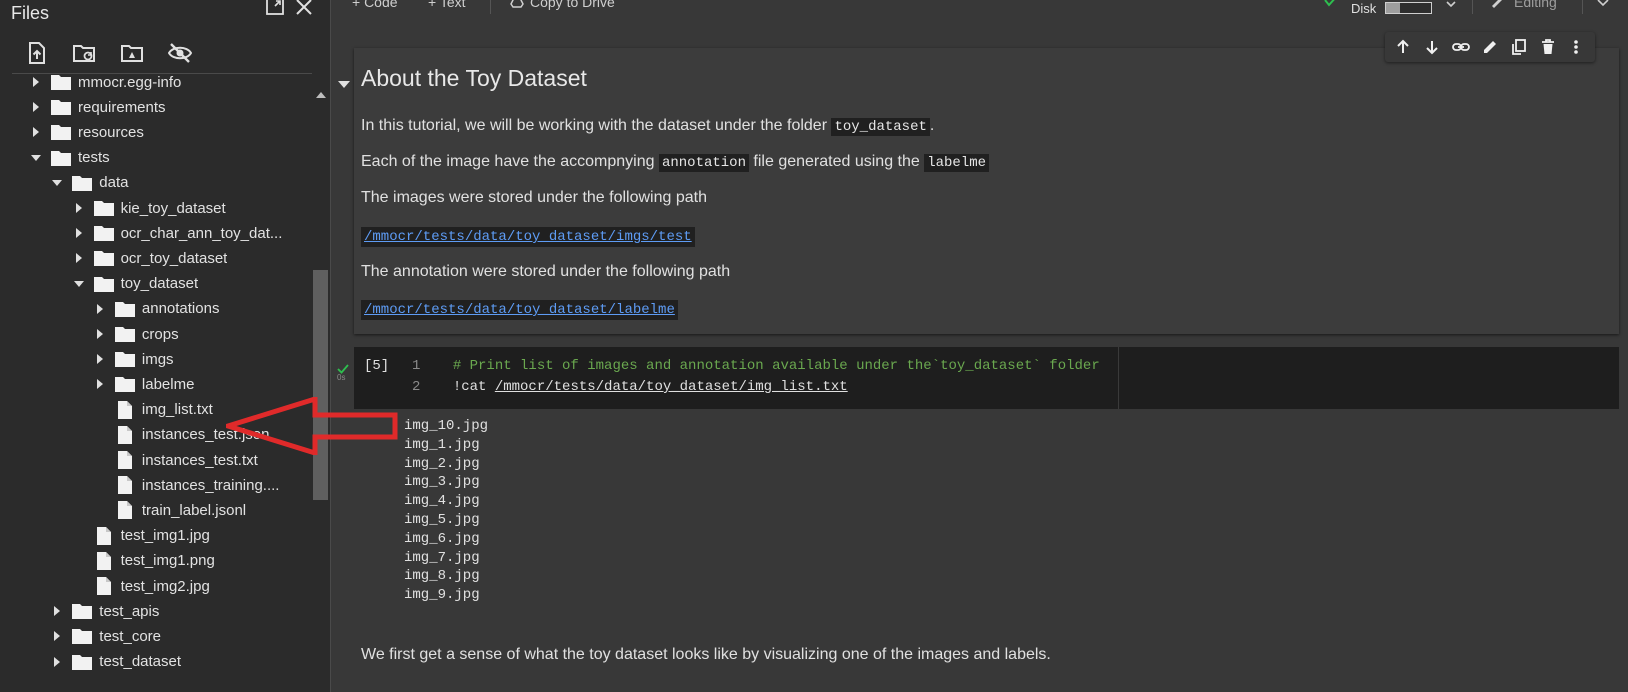  Describe the element at coordinates (143, 384) in the screenshot. I see `tree-folder-item: labelme` at that location.